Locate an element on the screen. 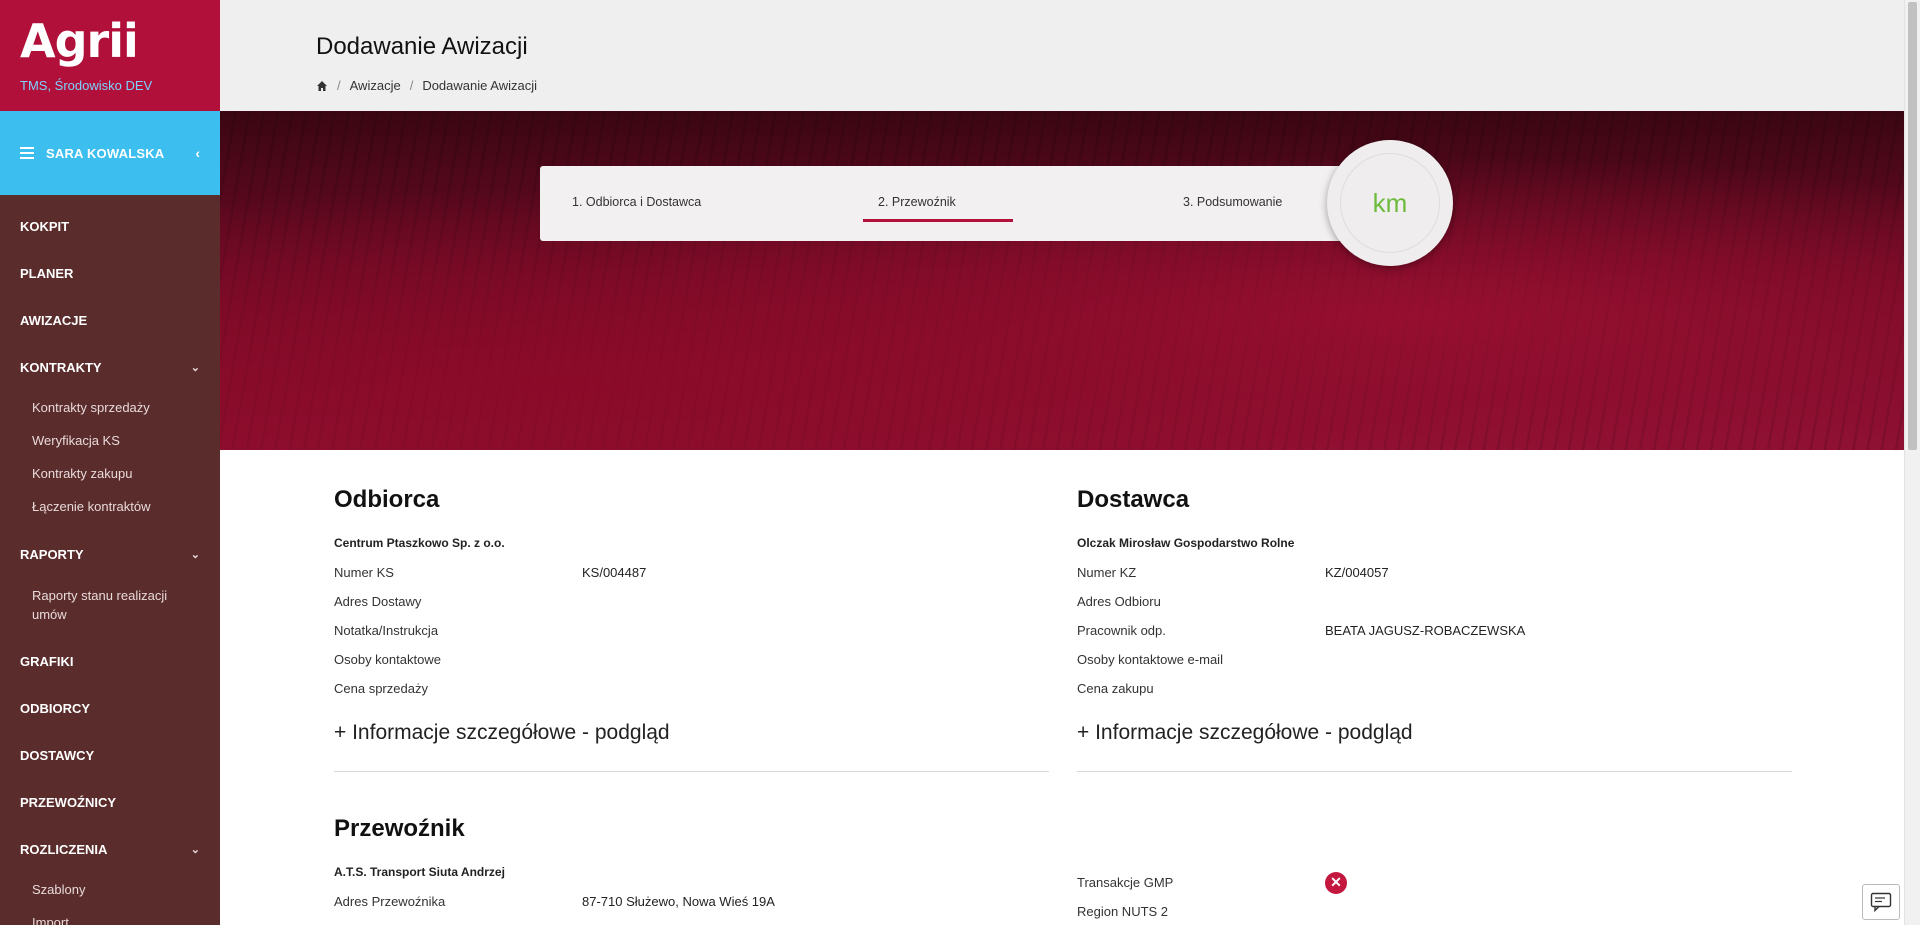  detail-label: Transakcje GMP is located at coordinates (1125, 882).